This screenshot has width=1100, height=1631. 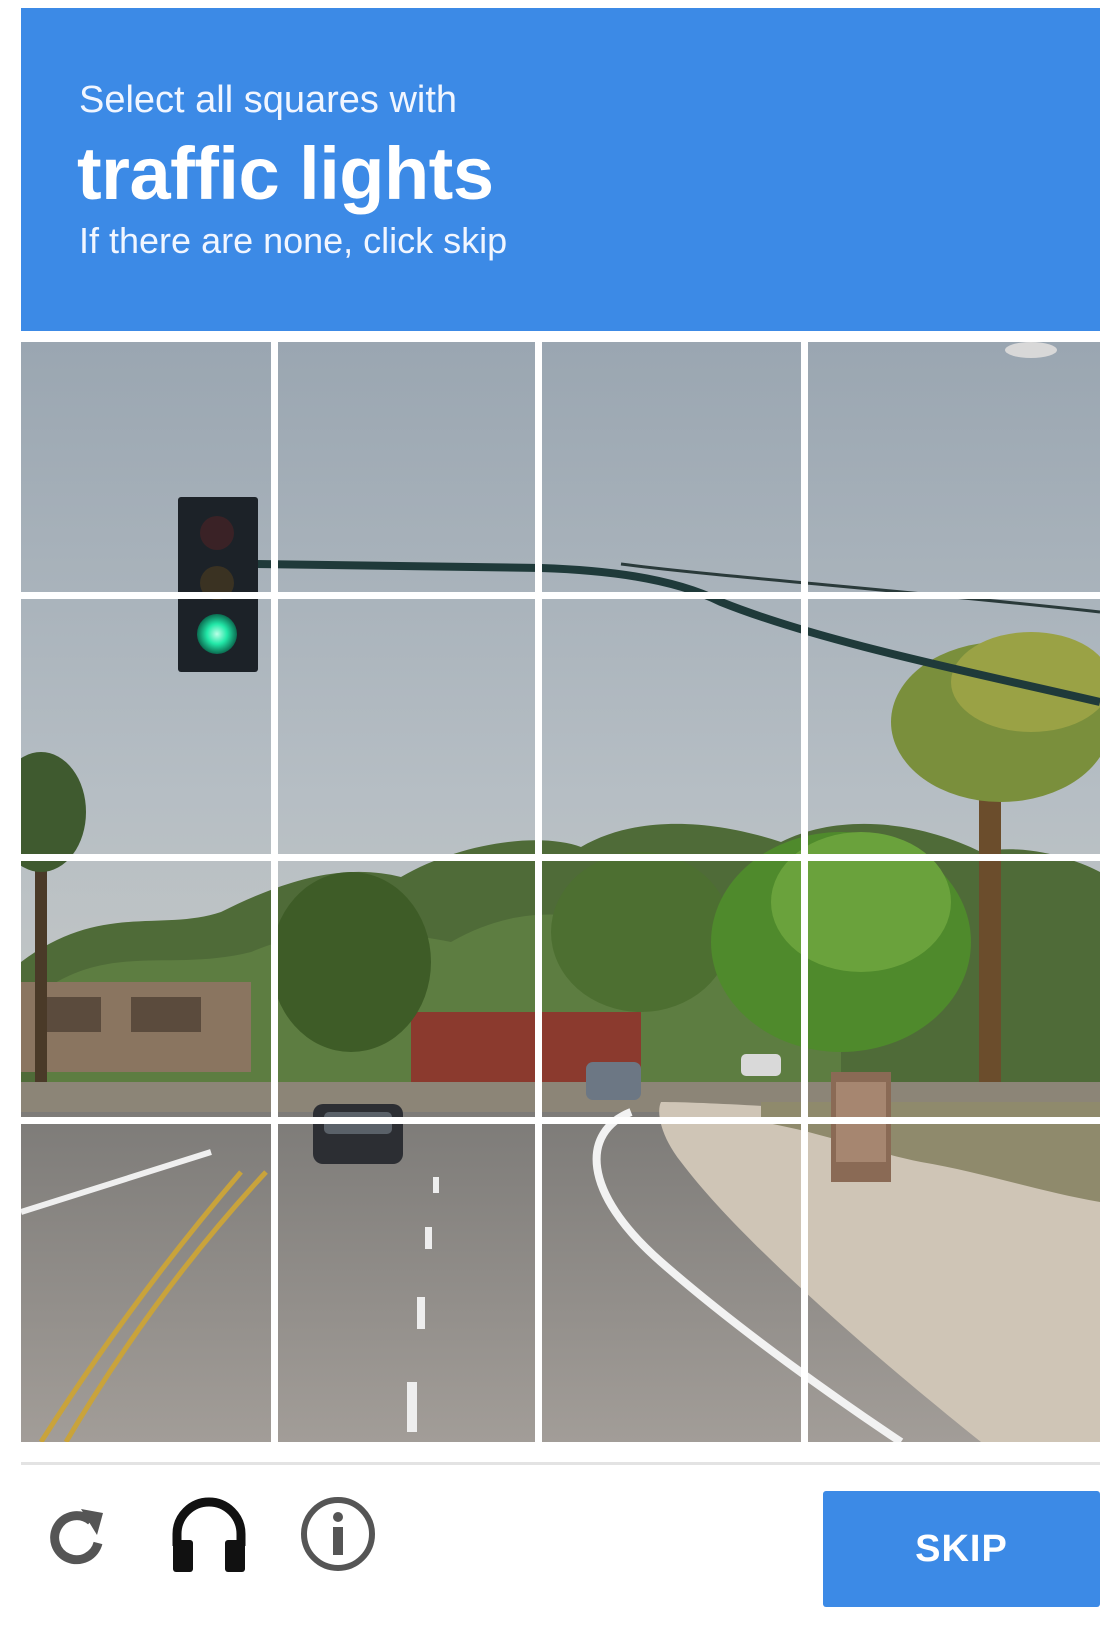 I want to click on hint-text: If there are none, click skip, so click(x=293, y=240).